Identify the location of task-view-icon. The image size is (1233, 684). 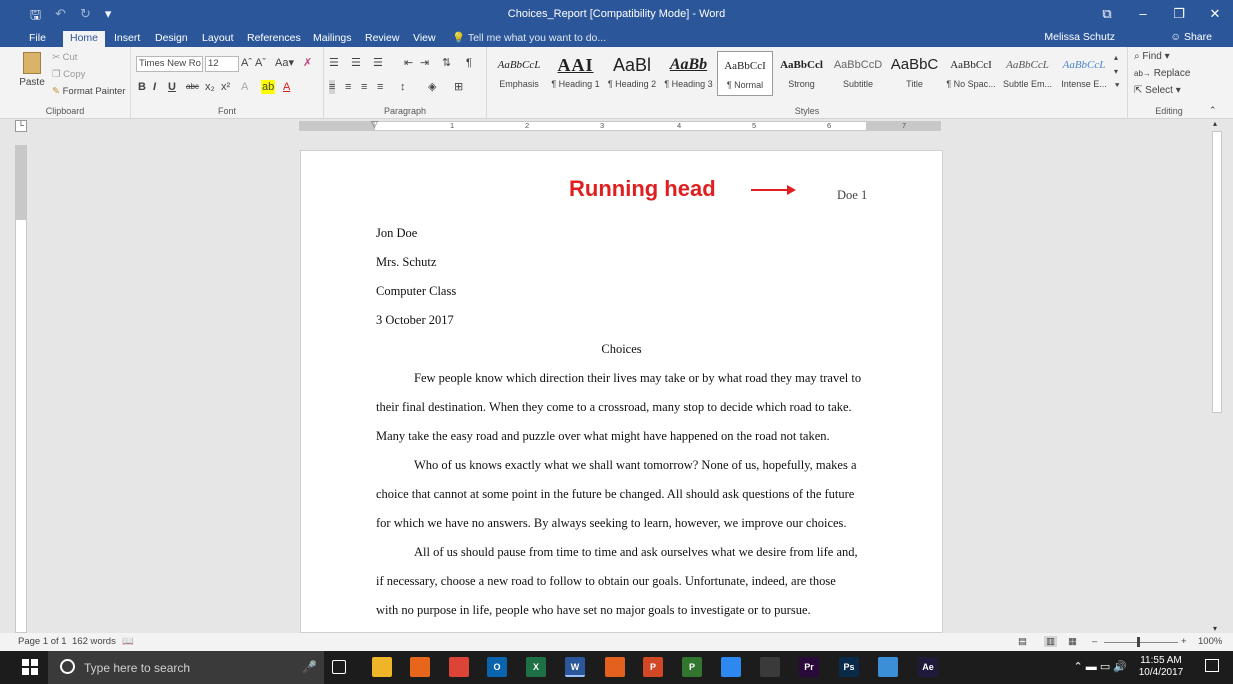
(339, 667).